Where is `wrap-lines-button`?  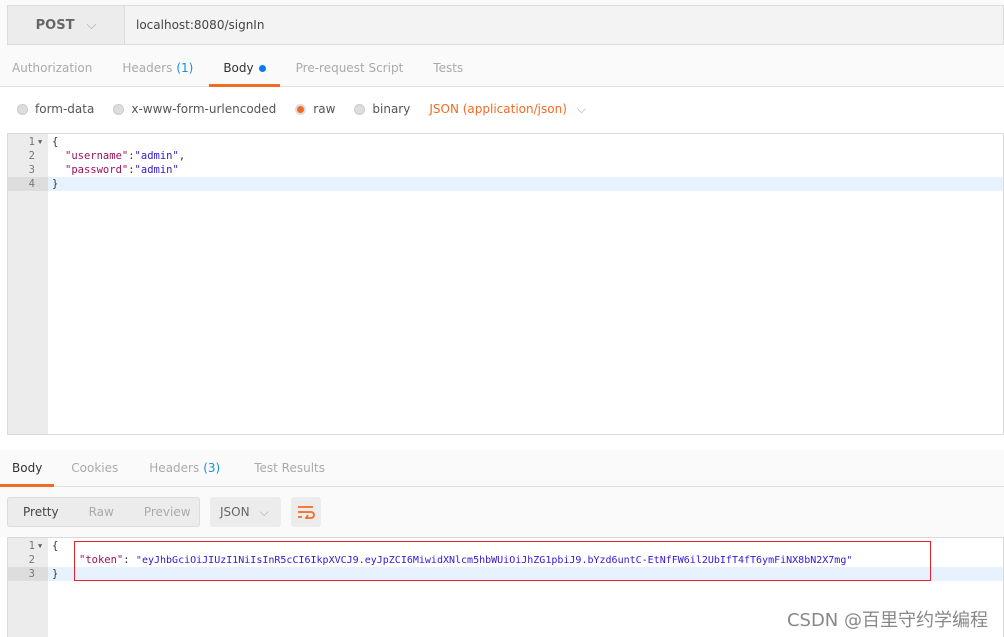
wrap-lines-button is located at coordinates (306, 512).